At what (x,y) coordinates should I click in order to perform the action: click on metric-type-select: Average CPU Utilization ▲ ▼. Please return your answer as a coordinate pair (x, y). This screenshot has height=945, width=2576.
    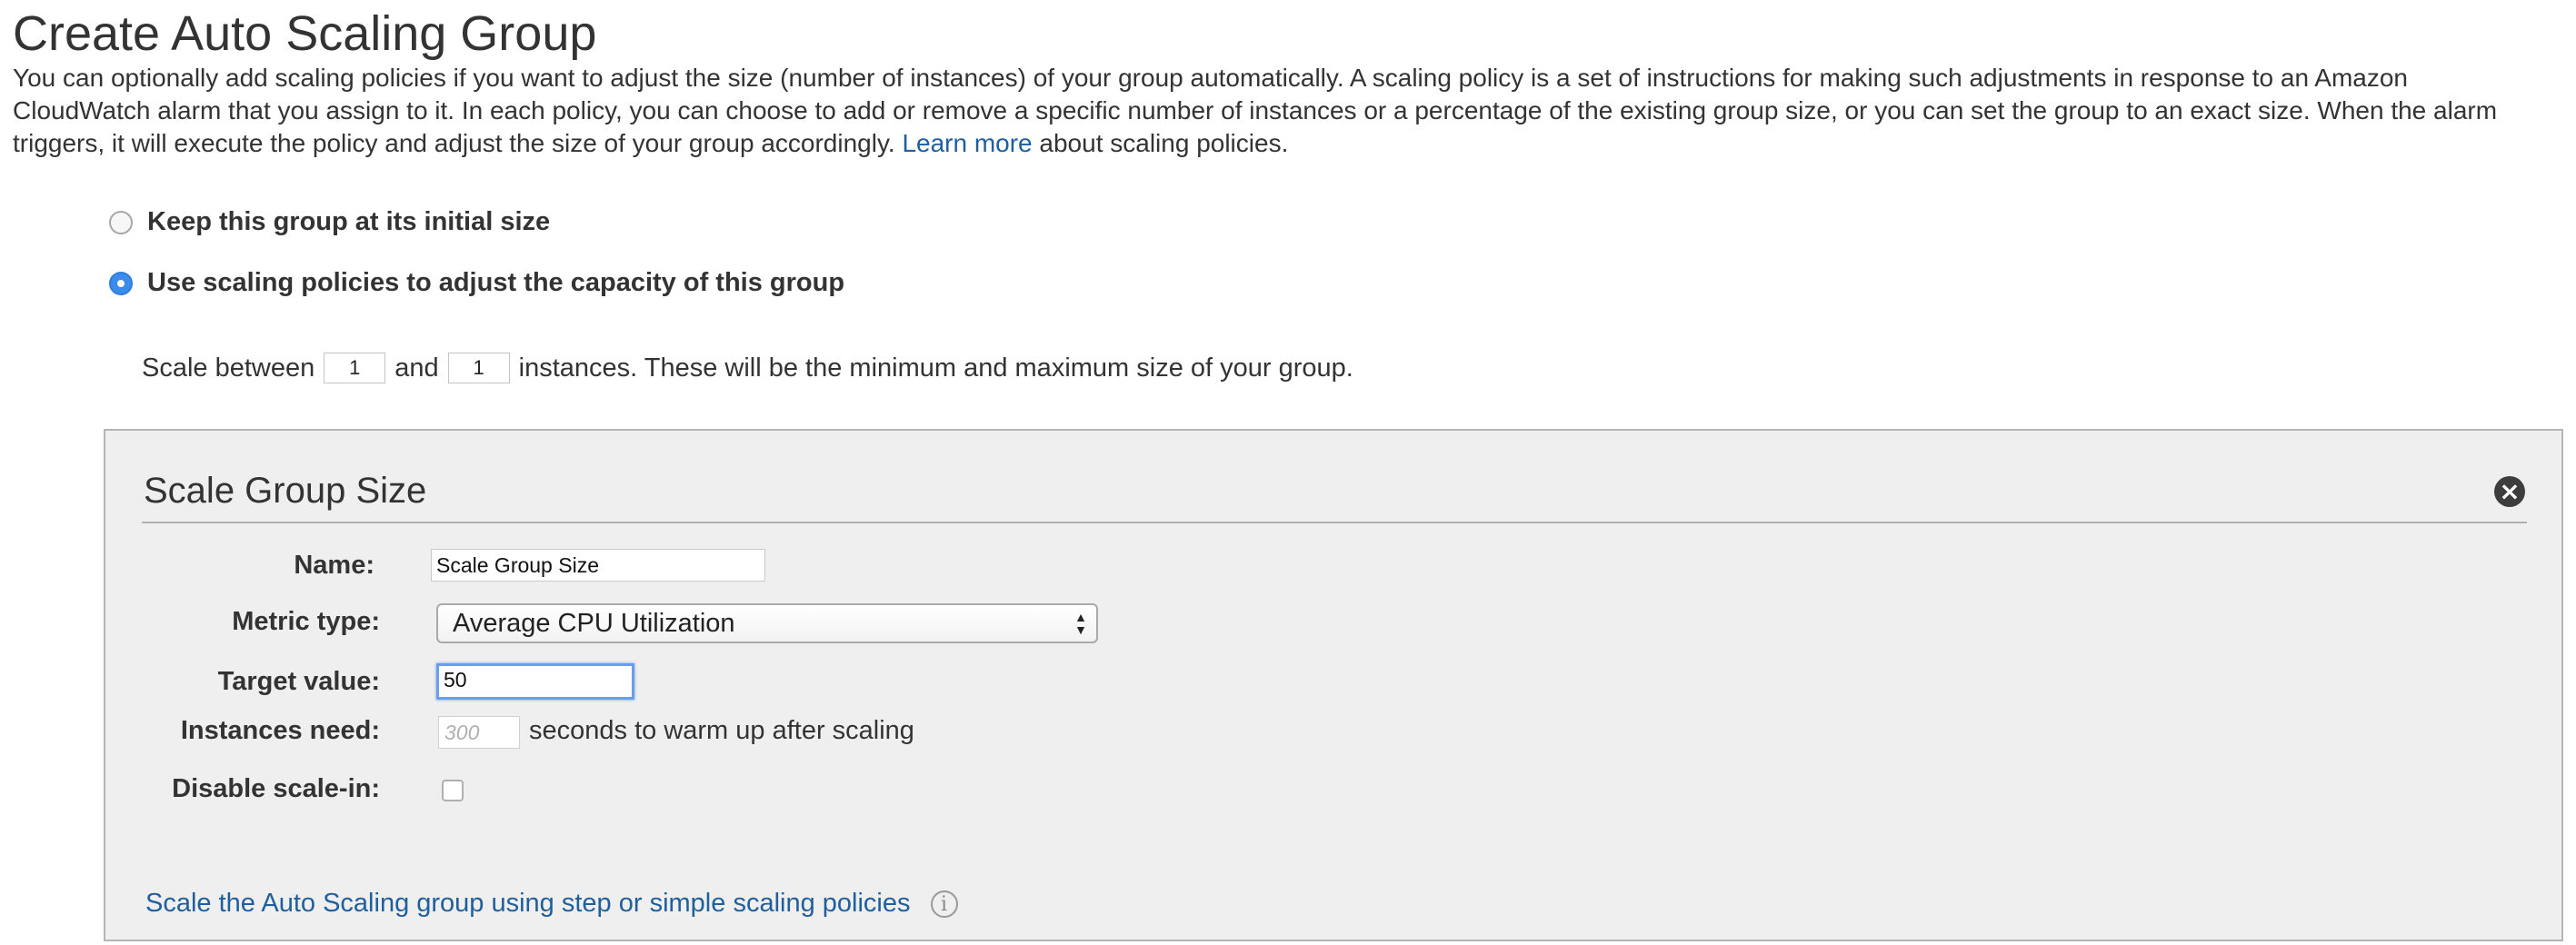
    Looking at the image, I should click on (767, 623).